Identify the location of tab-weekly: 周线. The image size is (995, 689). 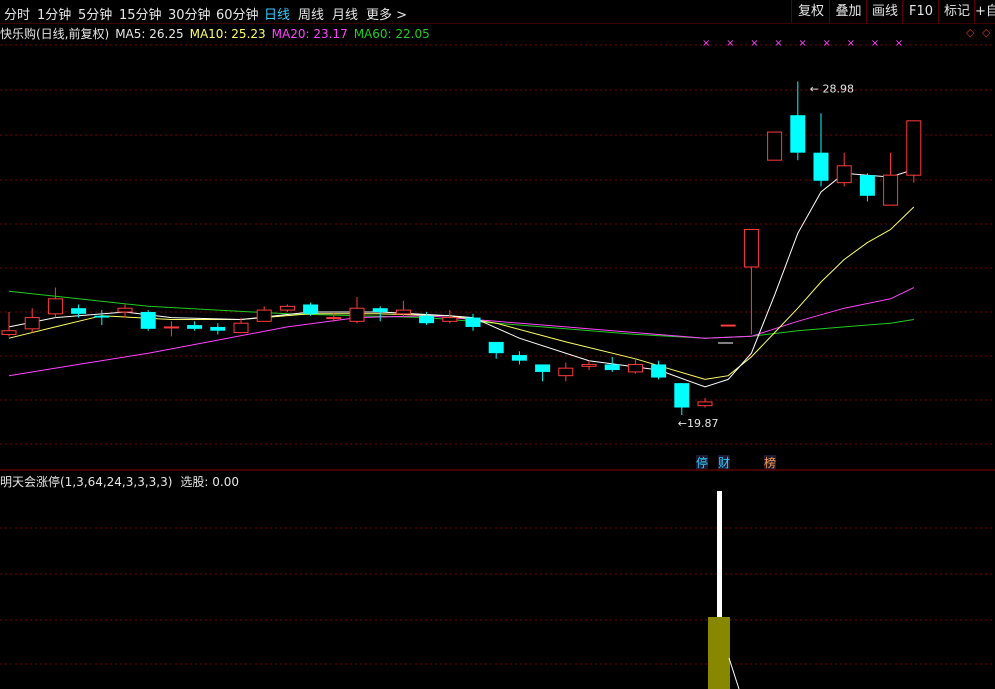
(311, 13).